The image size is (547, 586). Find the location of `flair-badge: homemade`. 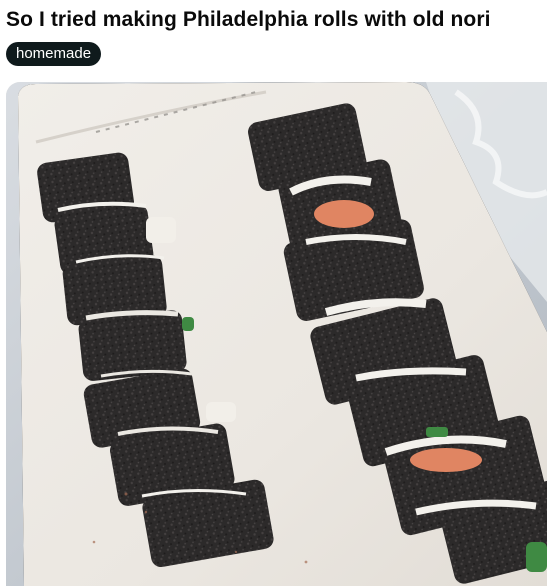

flair-badge: homemade is located at coordinates (54, 54).